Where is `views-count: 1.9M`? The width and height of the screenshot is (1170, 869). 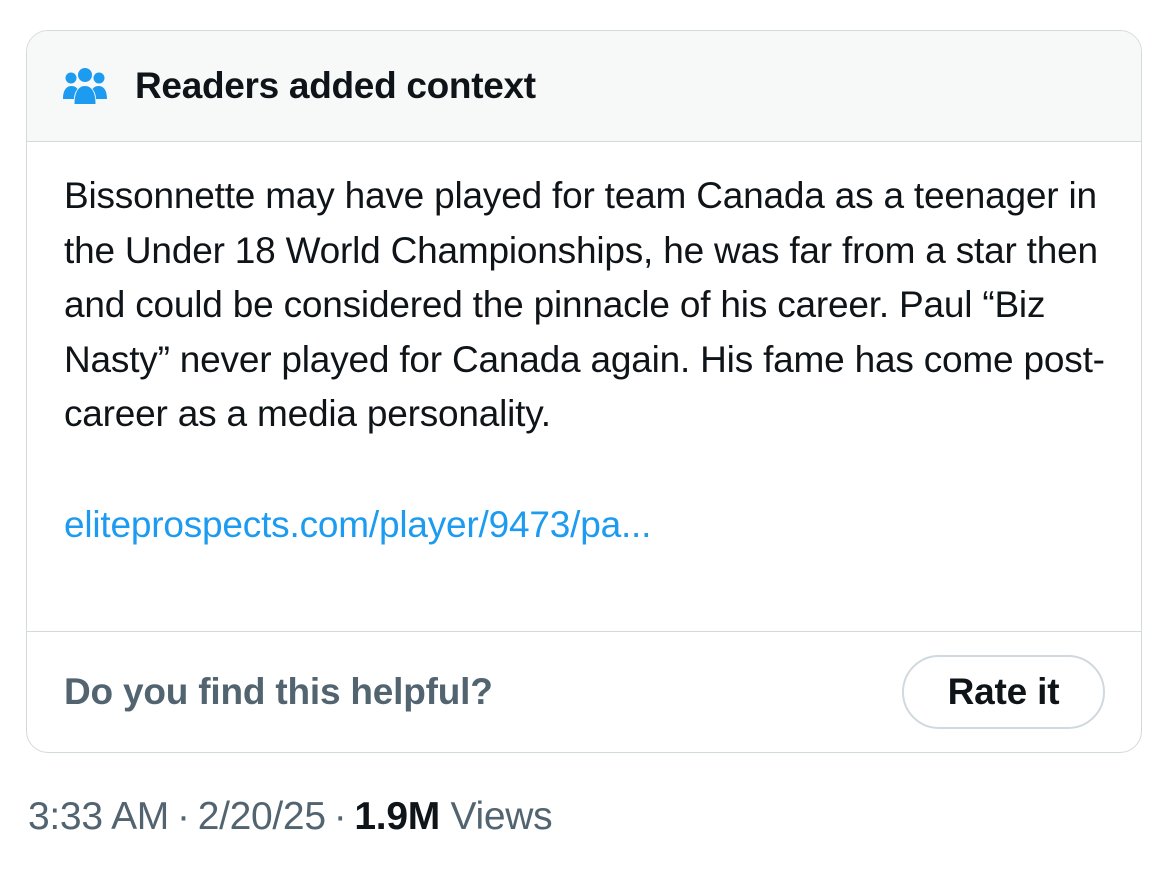 views-count: 1.9M is located at coordinates (397, 816).